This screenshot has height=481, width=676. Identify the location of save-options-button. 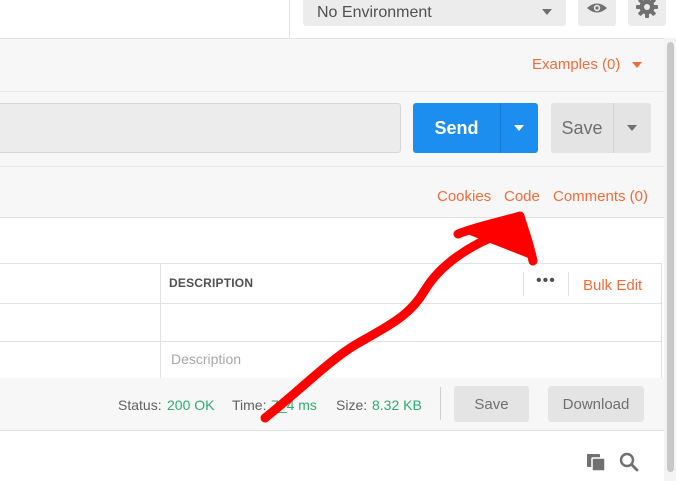
(632, 128).